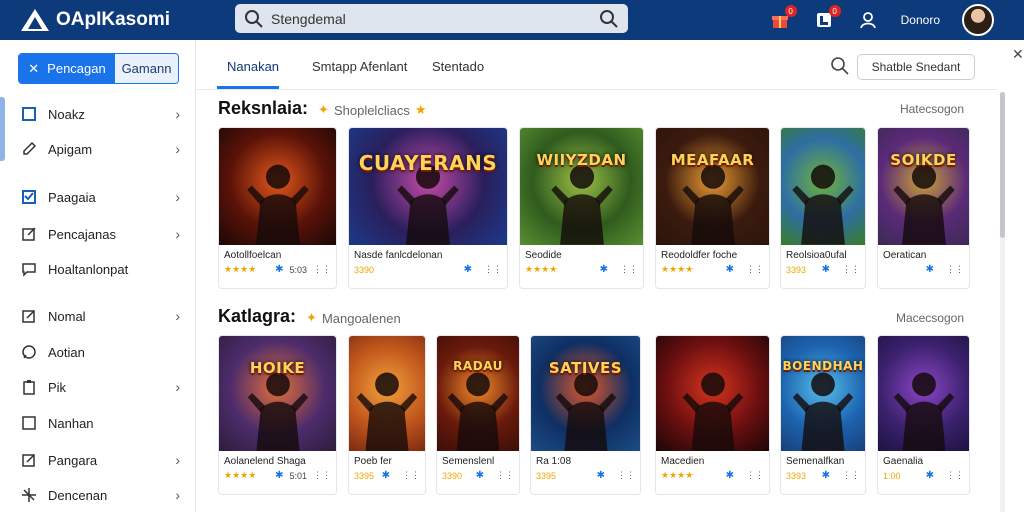  Describe the element at coordinates (827, 18) in the screenshot. I see `library-button: 0` at that location.